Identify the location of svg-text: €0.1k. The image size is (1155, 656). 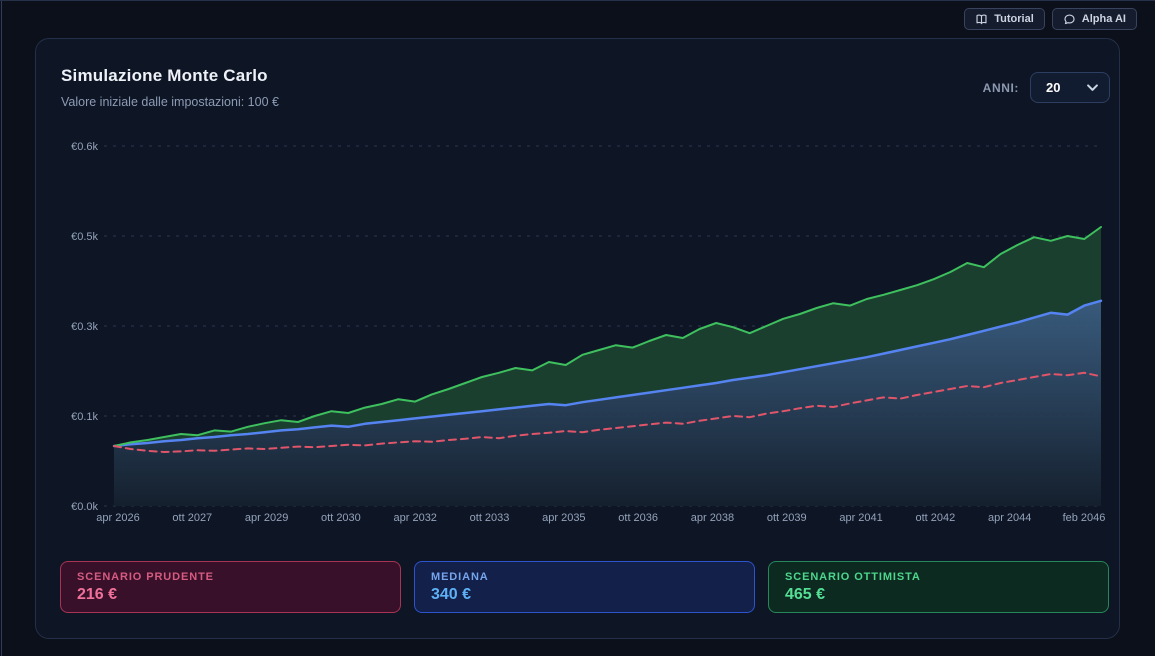
(84, 417).